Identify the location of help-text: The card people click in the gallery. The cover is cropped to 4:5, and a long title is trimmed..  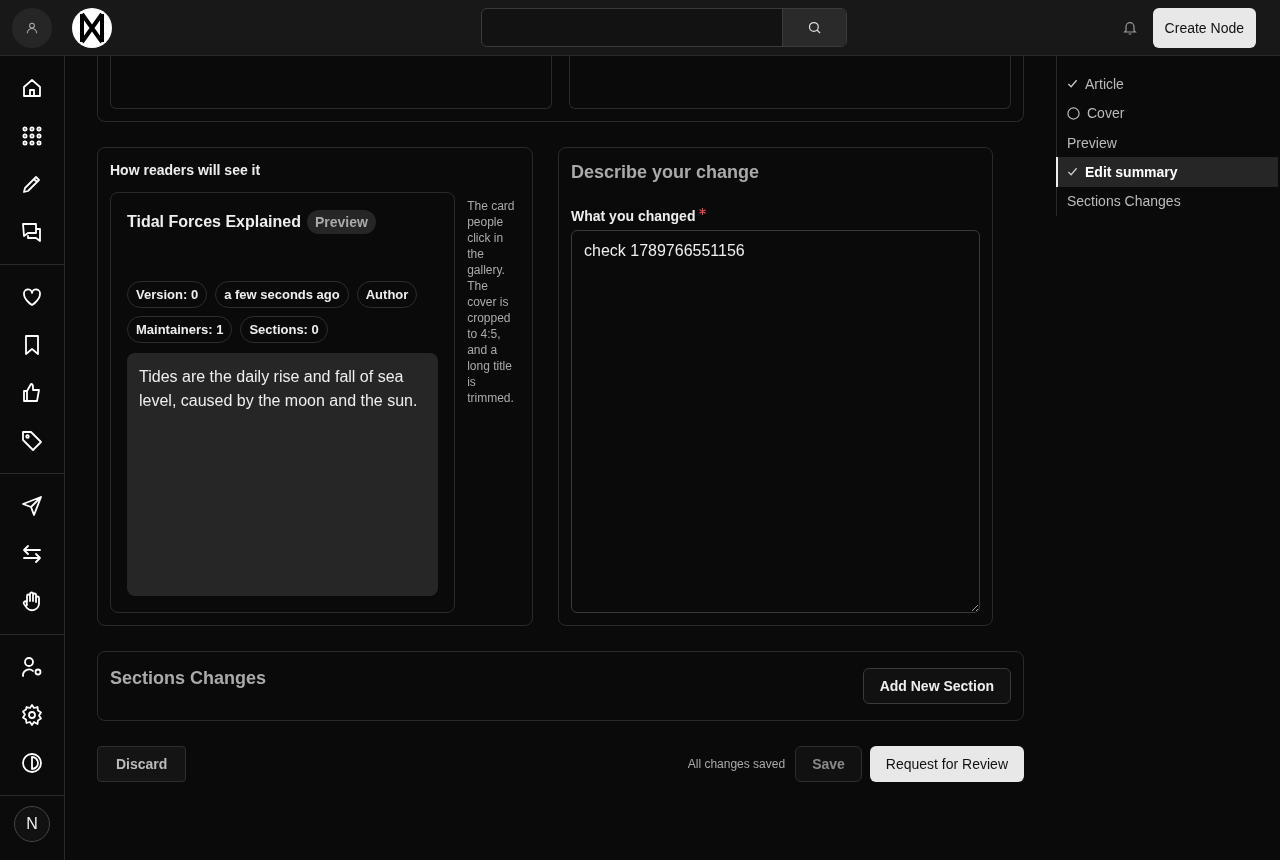
(491, 302).